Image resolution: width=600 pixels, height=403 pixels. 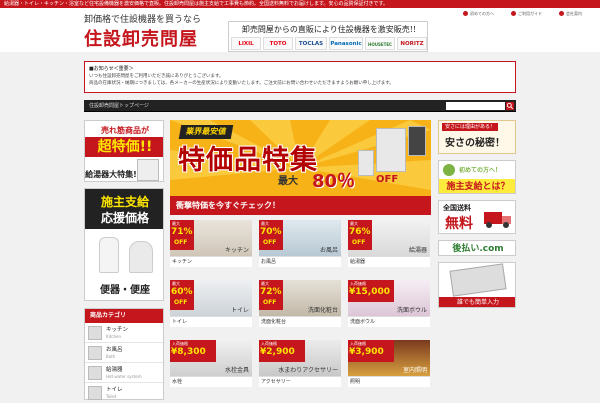 I want to click on product-tile-lighting: 入荷価格 ¥3,900 室内照明 照明, so click(x=389, y=363).